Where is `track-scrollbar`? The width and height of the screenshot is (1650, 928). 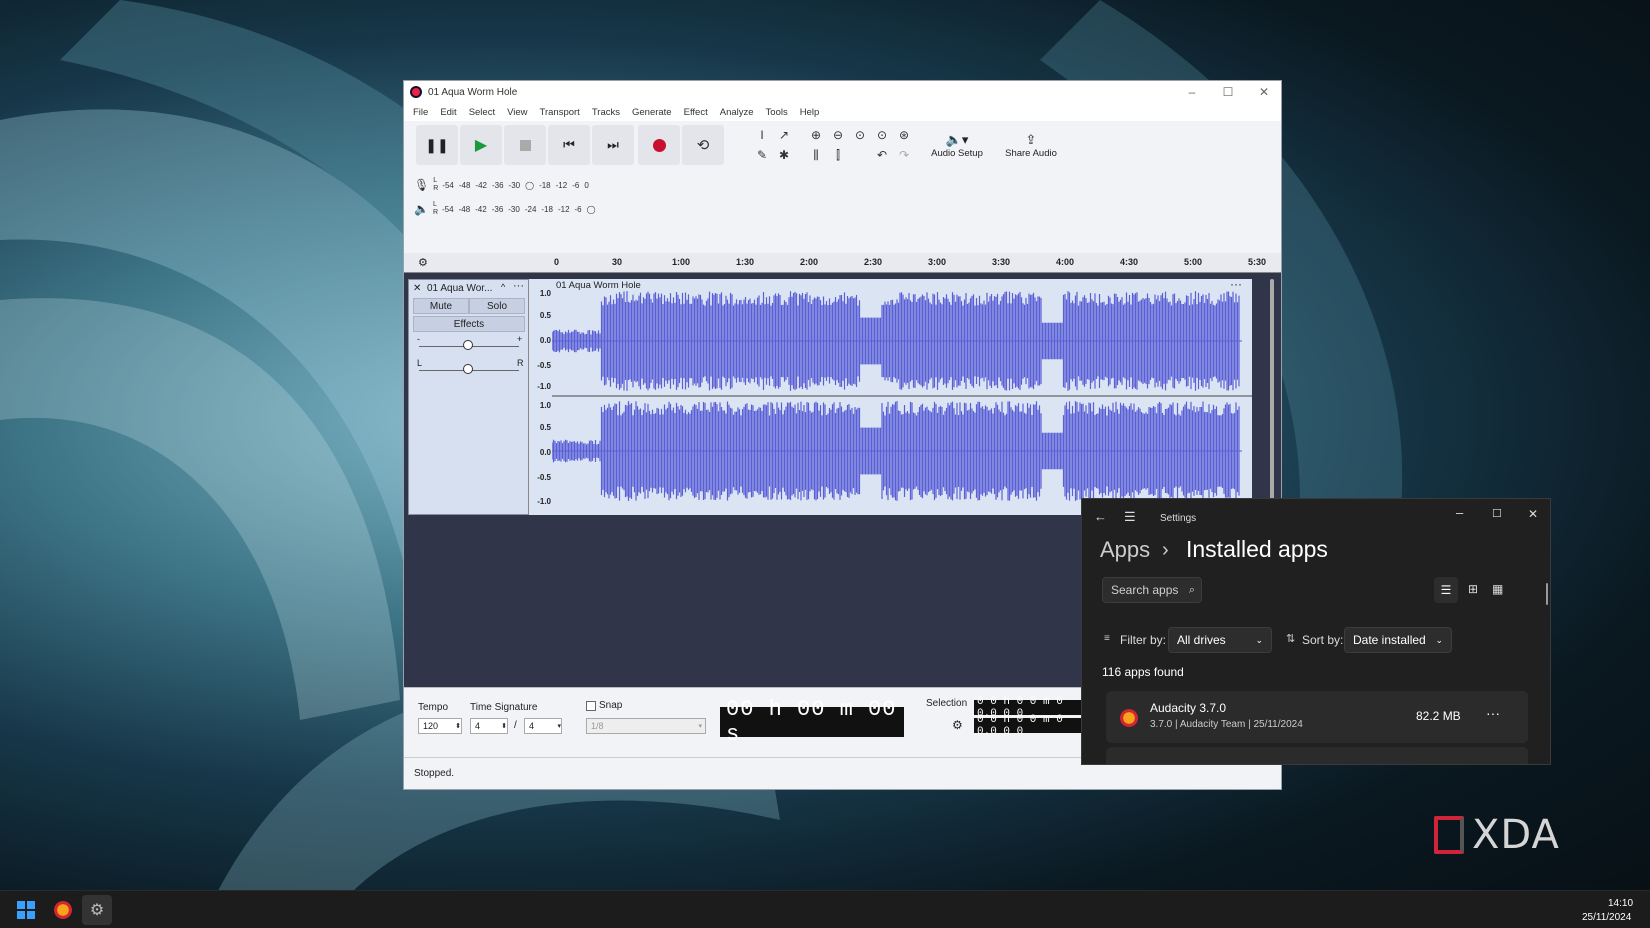
track-scrollbar is located at coordinates (1272, 397).